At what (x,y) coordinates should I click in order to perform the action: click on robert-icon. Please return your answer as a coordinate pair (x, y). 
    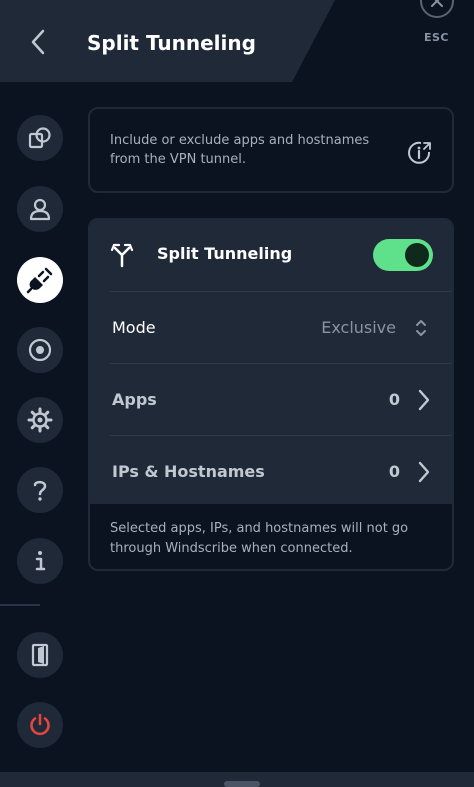
    Looking at the image, I should click on (40, 350).